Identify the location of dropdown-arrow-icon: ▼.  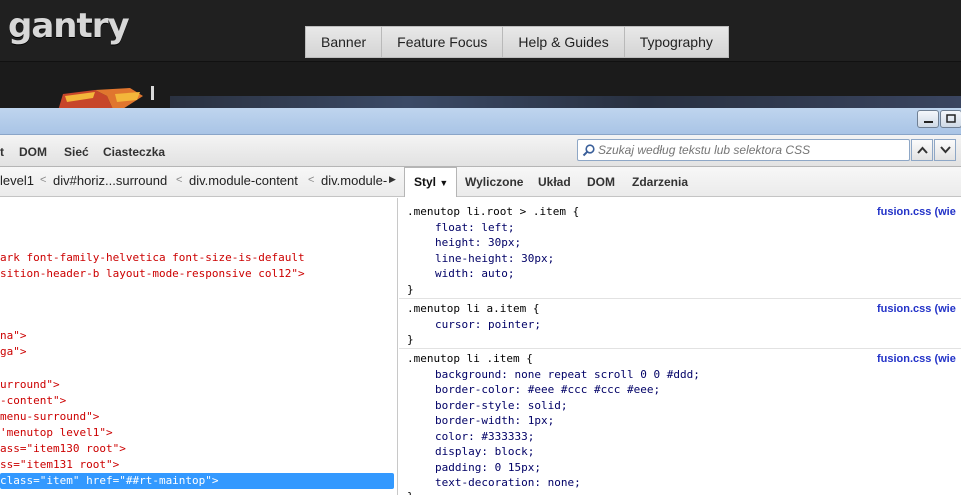
(444, 183).